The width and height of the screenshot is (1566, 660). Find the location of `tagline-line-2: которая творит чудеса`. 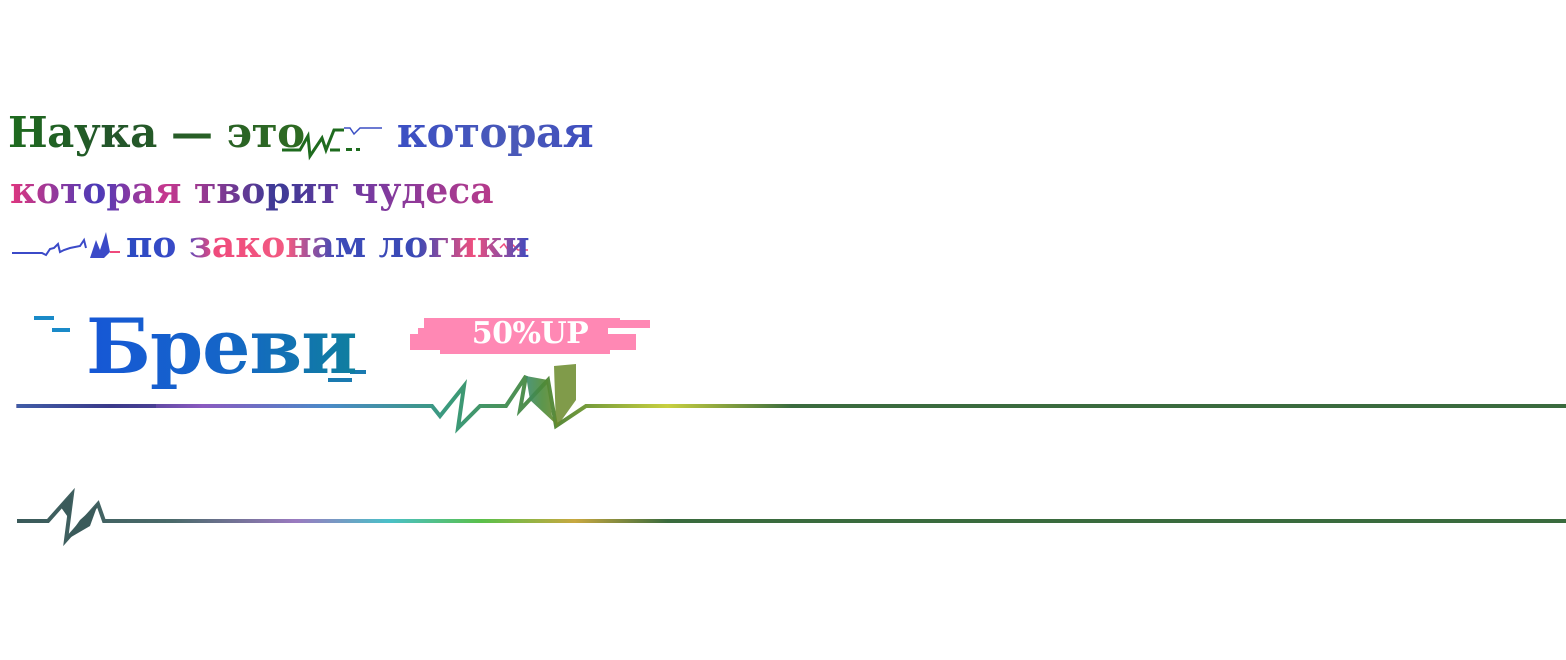

tagline-line-2: которая творит чудеса is located at coordinates (252, 191).